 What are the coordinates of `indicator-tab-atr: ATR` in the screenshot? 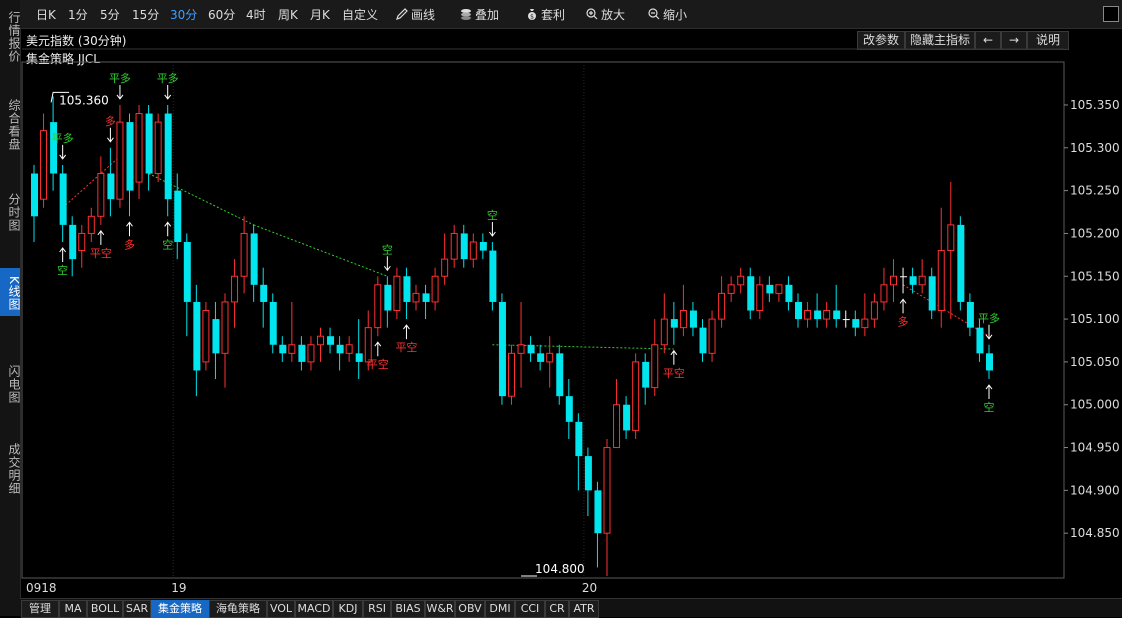 It's located at (584, 609).